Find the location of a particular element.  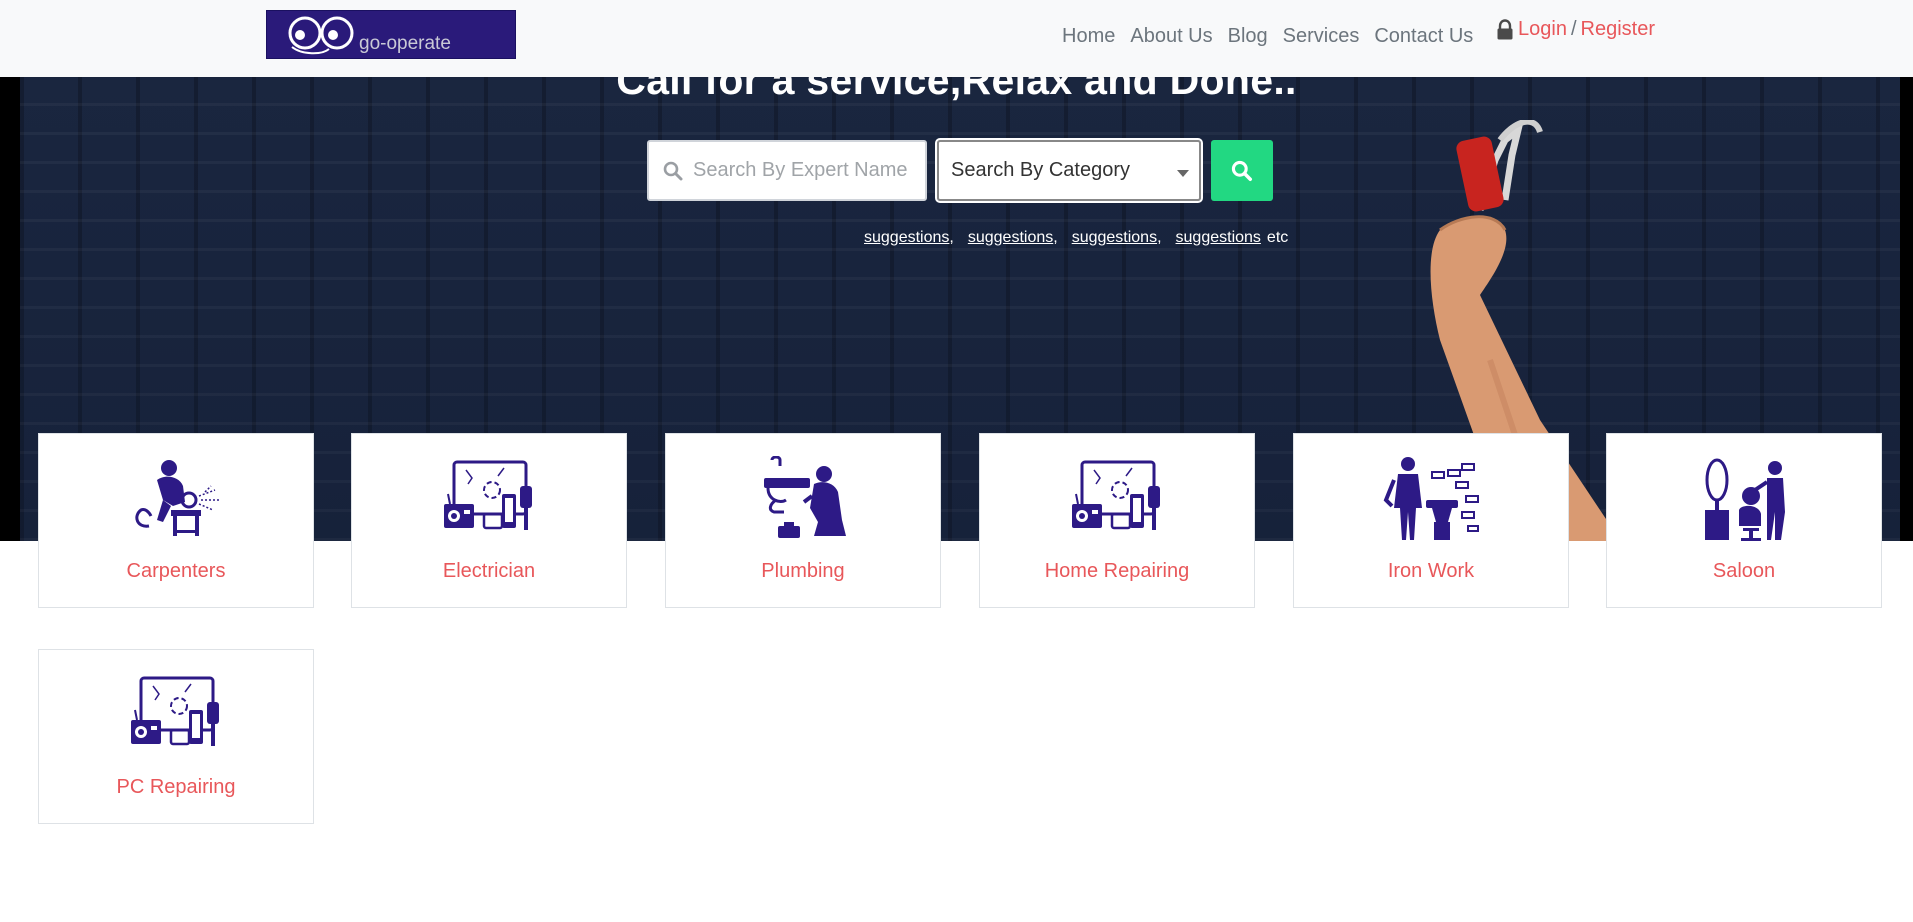

nav-contact-us: Contact Us is located at coordinates (1428, 36).